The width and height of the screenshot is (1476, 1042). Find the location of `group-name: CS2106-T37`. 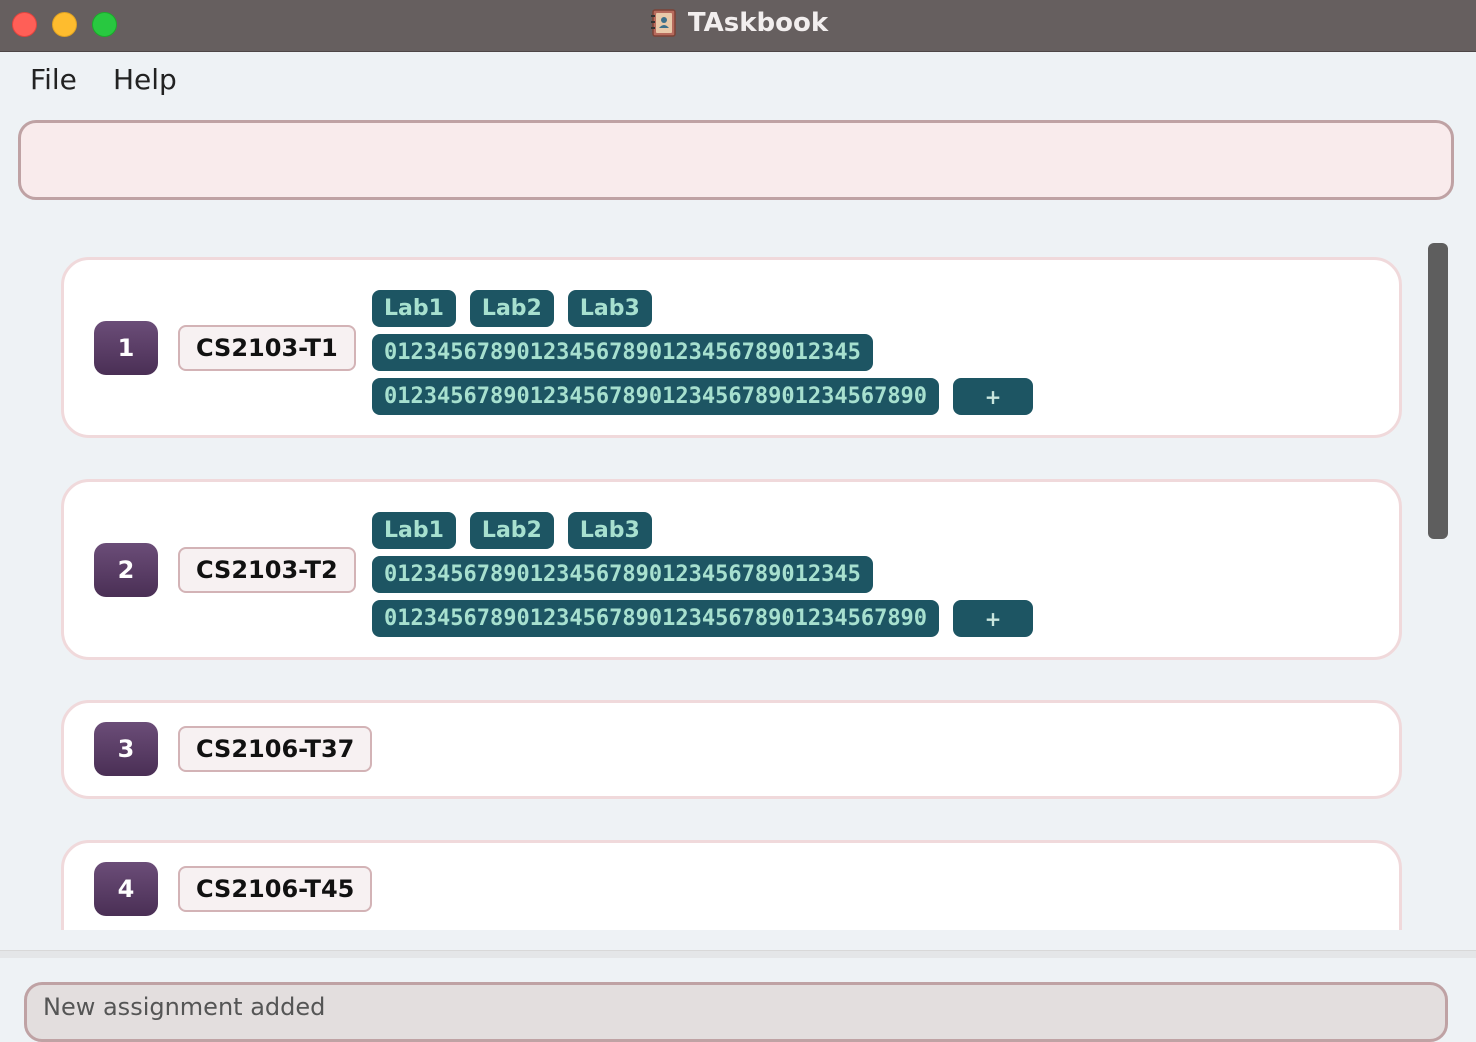

group-name: CS2106-T37 is located at coordinates (275, 749).